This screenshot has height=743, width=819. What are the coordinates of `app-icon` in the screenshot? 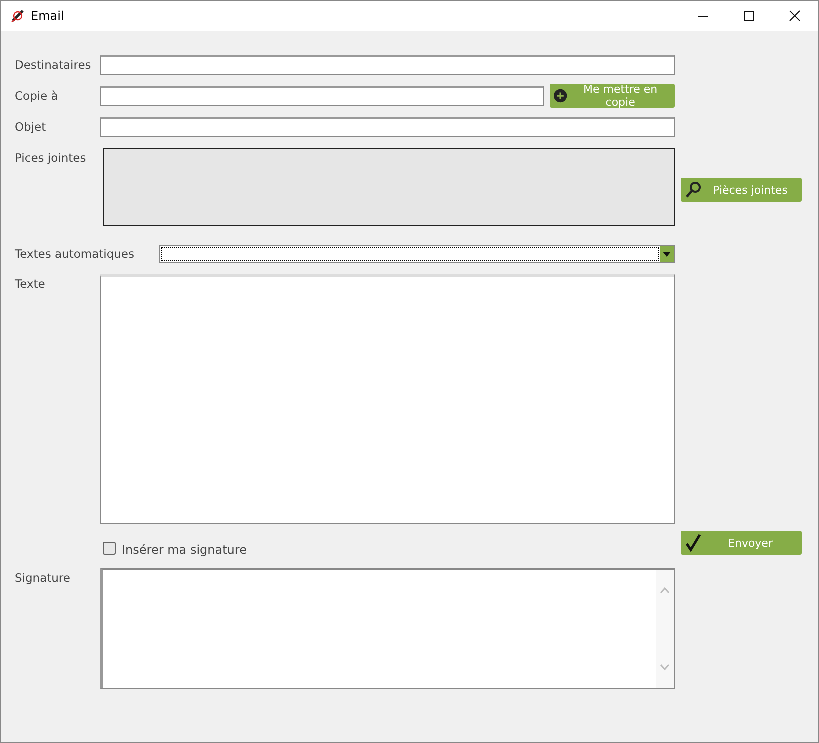 It's located at (18, 16).